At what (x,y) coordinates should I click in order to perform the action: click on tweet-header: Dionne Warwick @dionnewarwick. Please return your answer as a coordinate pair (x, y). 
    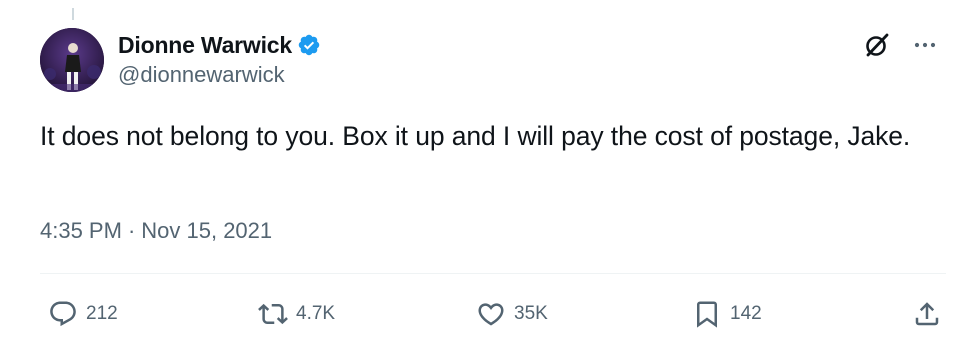
    Looking at the image, I should click on (219, 59).